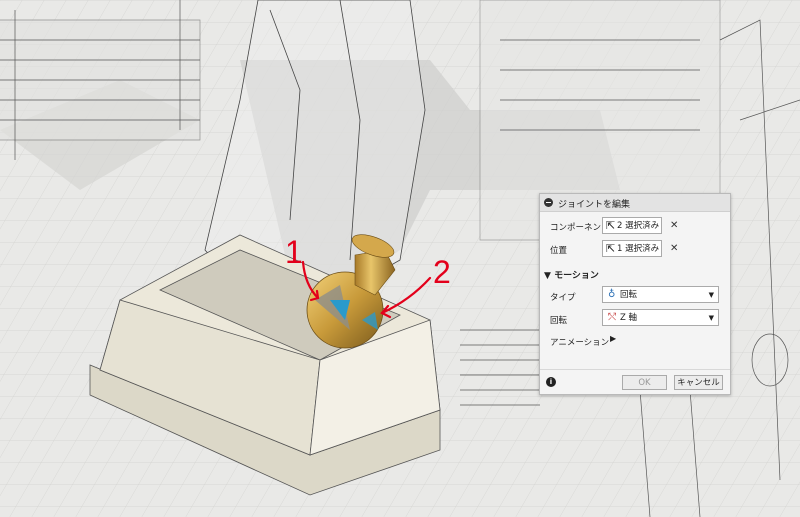  What do you see at coordinates (674, 225) in the screenshot?
I see `clear-component-icon: ✕` at bounding box center [674, 225].